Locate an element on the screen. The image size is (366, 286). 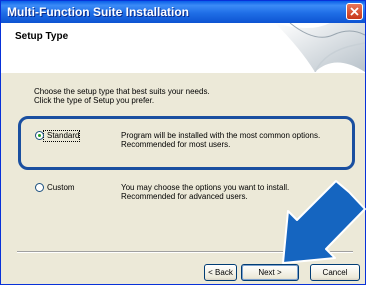
intro-line-2: Click the type of Setup you prefer. is located at coordinates (94, 100).